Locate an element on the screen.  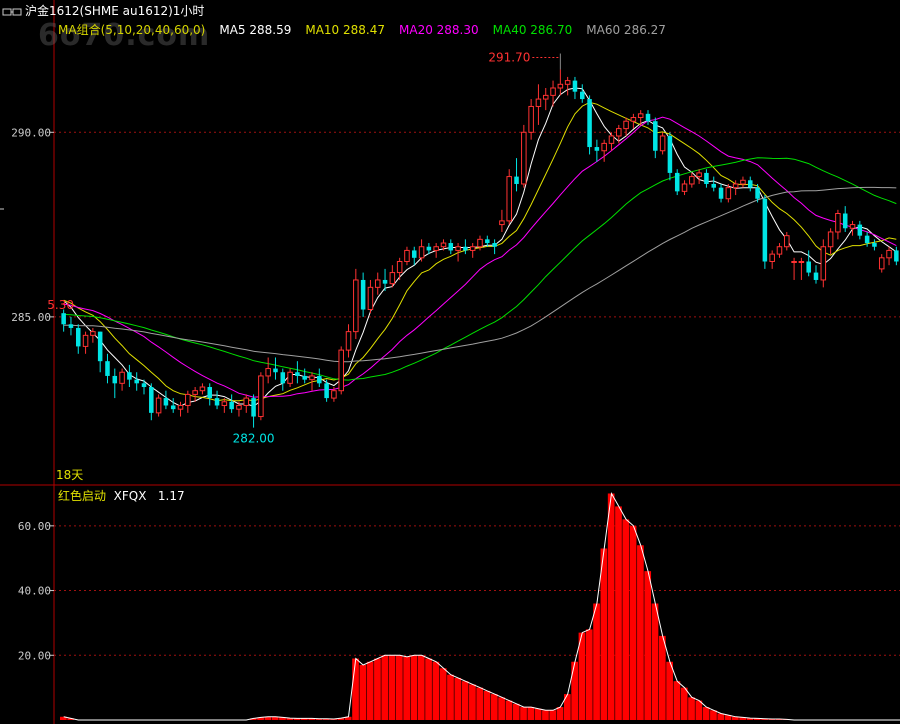
indicator-legend: 红色启动 XFQX 1.17 is located at coordinates (121, 495).